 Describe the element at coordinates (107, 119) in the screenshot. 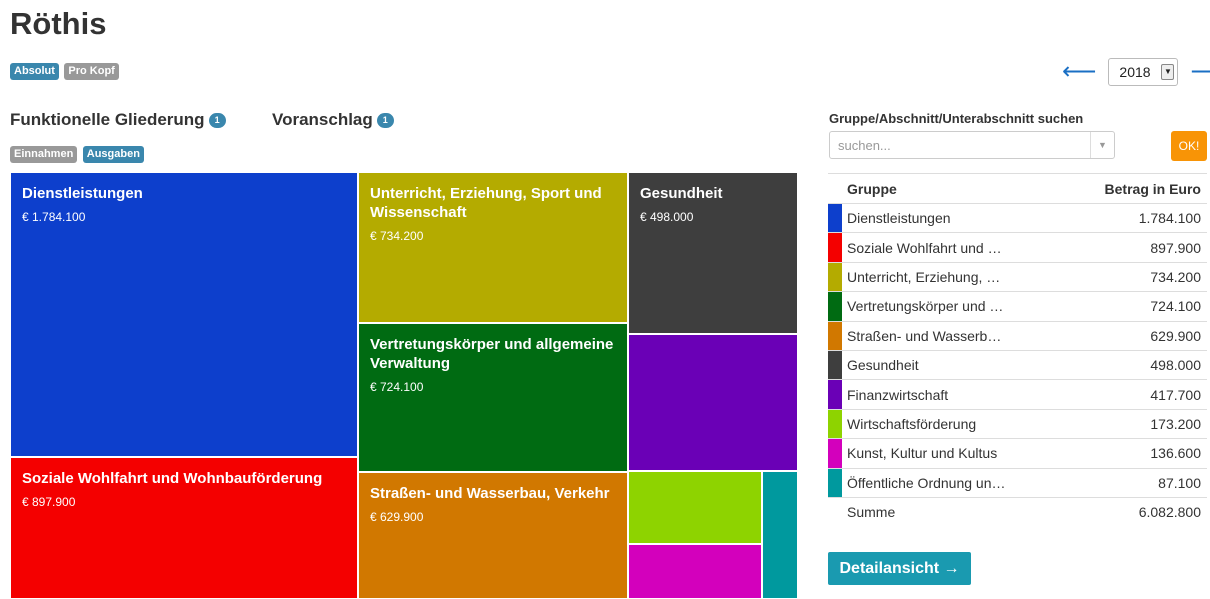

I see `subtitle-gliederung-text: Funktionelle Gliederung` at that location.